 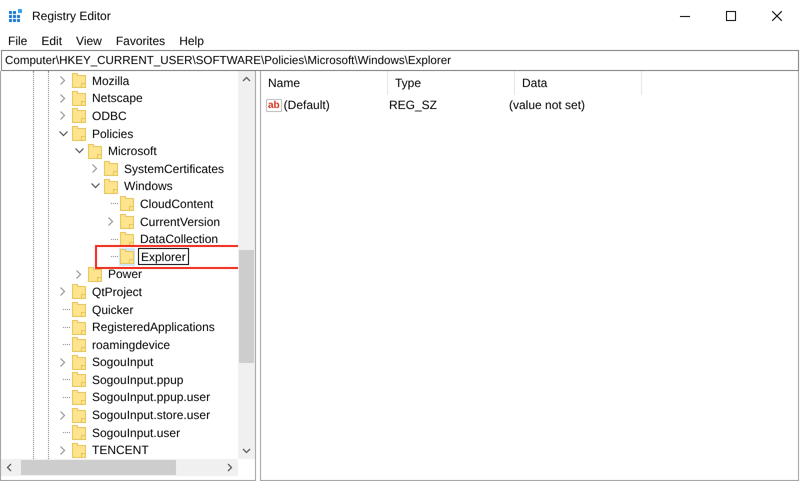 I want to click on column-header: Name, so click(x=324, y=83).